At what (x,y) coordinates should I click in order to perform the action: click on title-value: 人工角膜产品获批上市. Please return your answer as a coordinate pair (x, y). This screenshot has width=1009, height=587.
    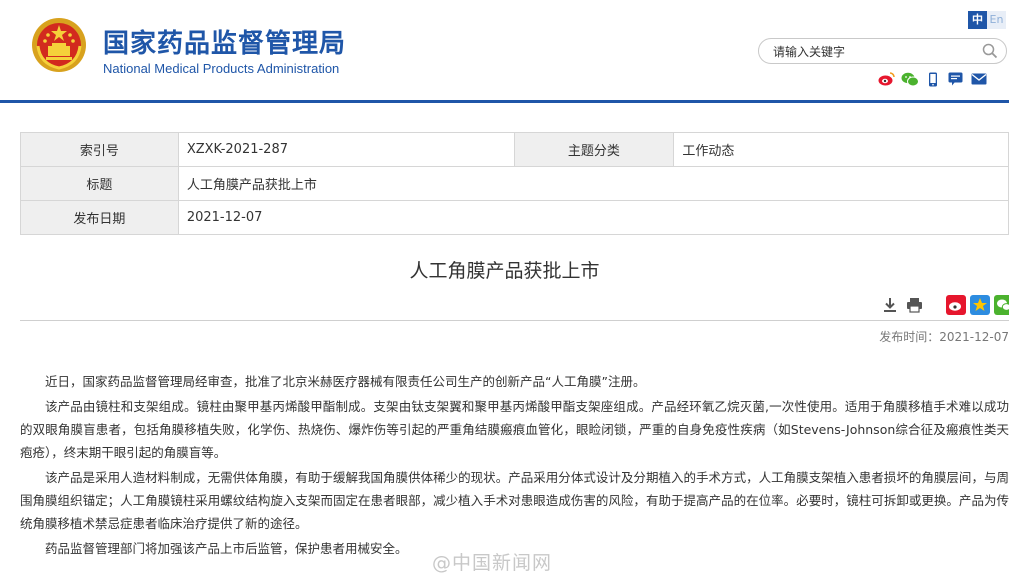
    Looking at the image, I should click on (593, 183).